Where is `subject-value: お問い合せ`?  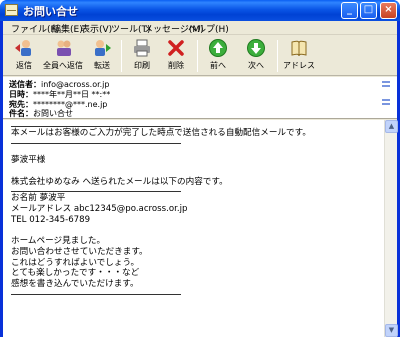
subject-value: お問い合せ is located at coordinates (53, 113).